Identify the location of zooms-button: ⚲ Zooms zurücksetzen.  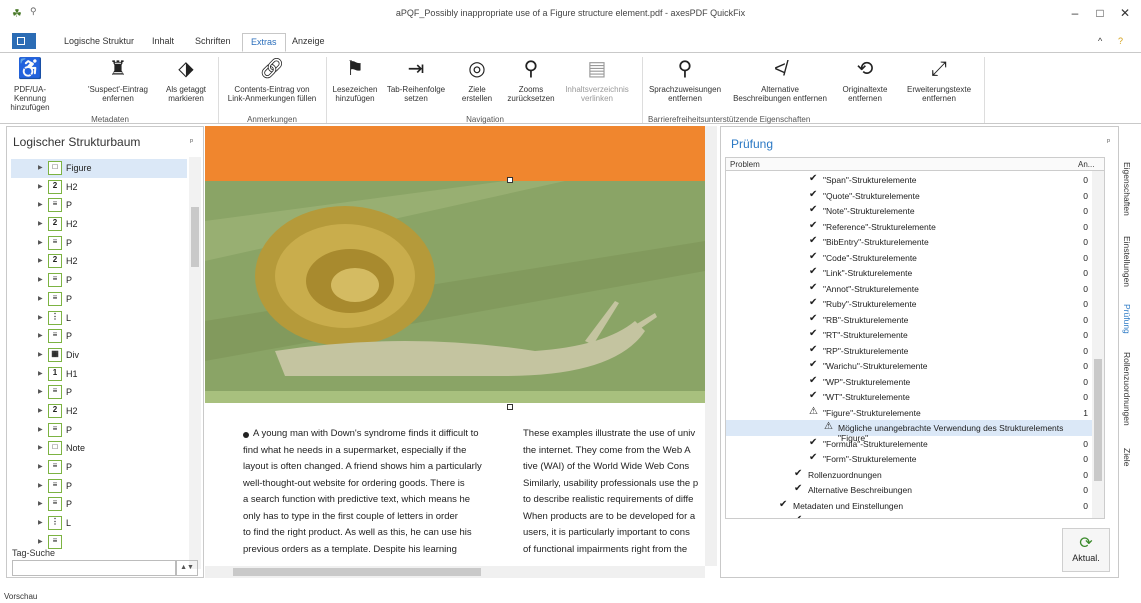
(531, 80).